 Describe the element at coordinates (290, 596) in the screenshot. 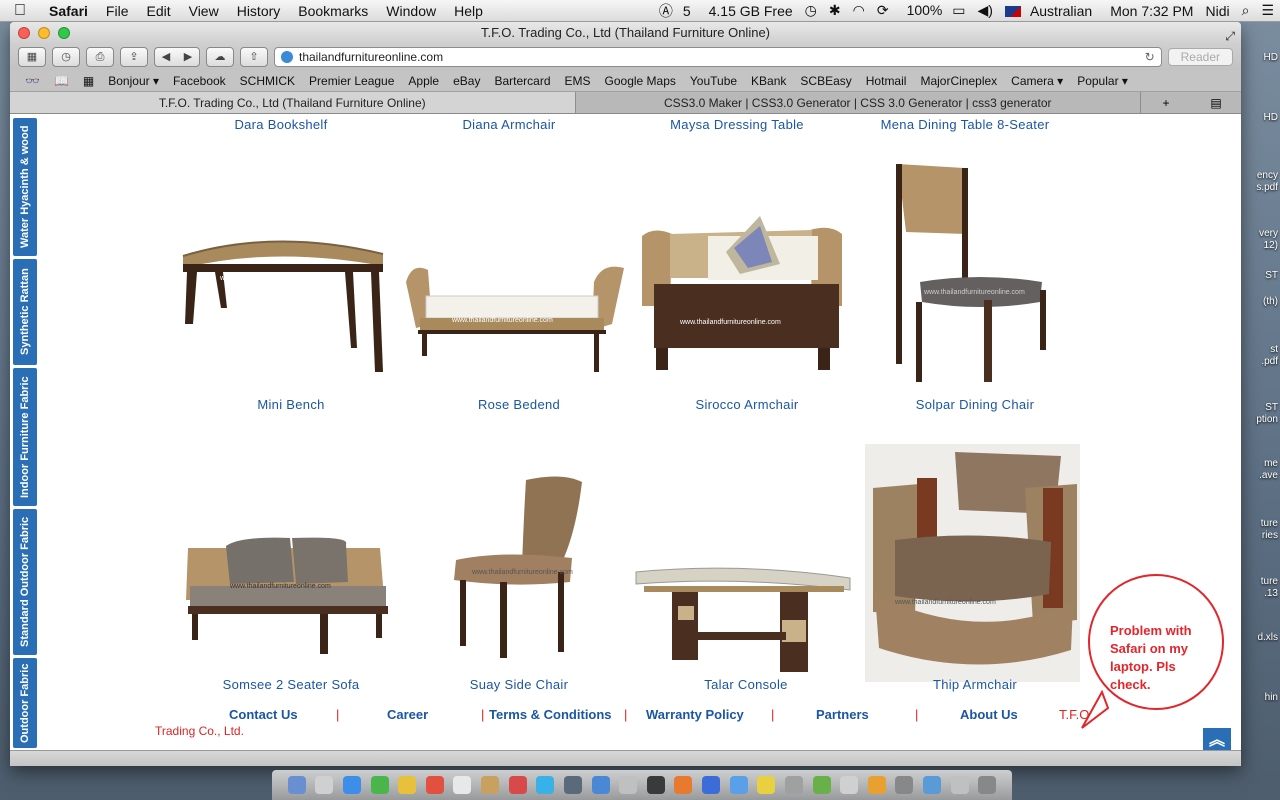

I see `somsee-sofa-image: www.thailandfurnitureonline.com` at that location.